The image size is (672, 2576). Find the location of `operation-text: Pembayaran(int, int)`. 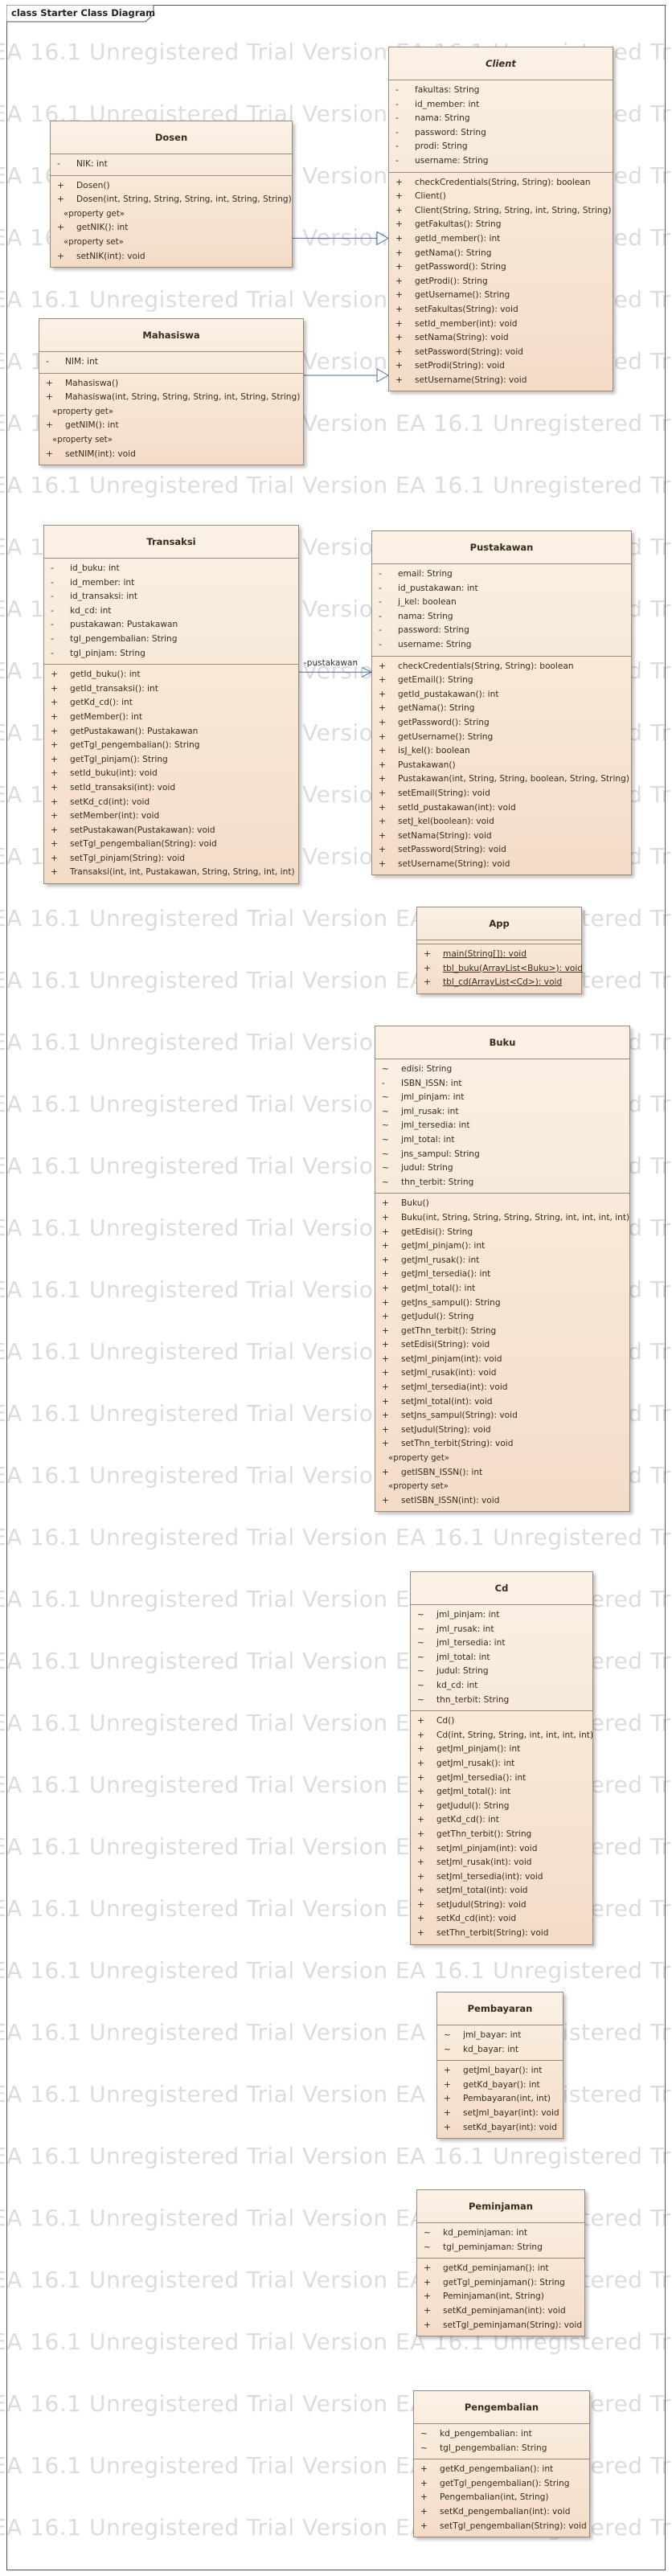

operation-text: Pembayaran(int, int) is located at coordinates (507, 2099).